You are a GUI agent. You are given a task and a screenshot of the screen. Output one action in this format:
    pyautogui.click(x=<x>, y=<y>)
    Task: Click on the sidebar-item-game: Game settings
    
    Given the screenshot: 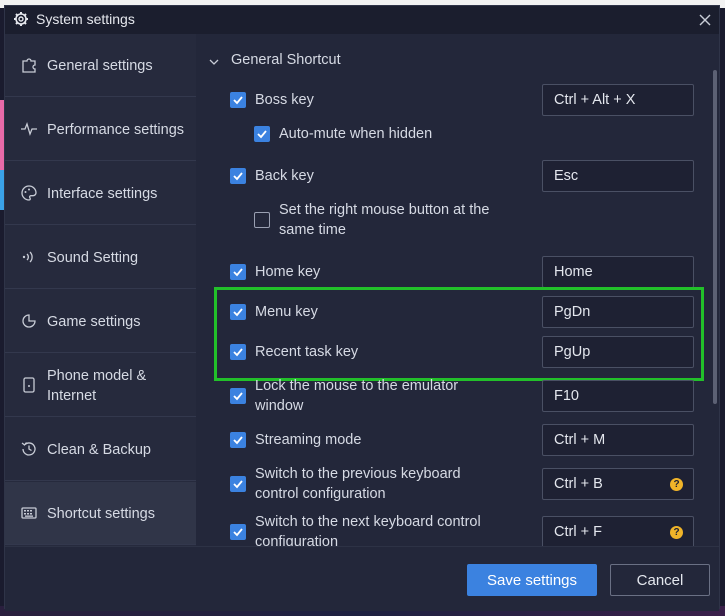 What is the action you would take?
    pyautogui.click(x=100, y=321)
    